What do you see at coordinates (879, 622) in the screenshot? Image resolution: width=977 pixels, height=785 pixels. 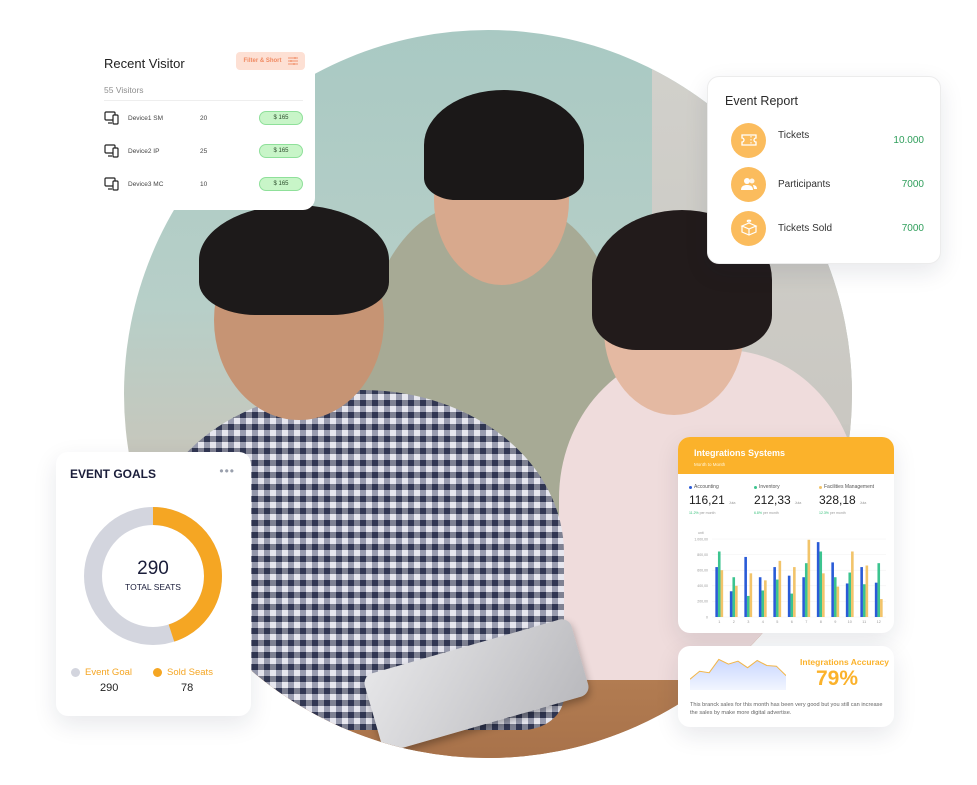 I see `x-tick-label: 12` at bounding box center [879, 622].